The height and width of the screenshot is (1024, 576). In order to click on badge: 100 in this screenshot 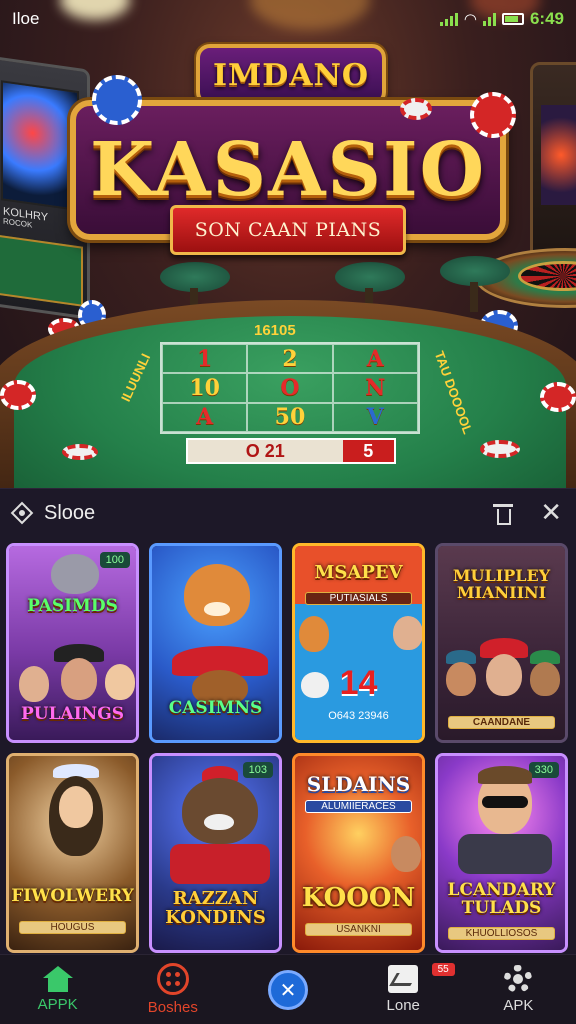, I will do `click(114, 560)`.